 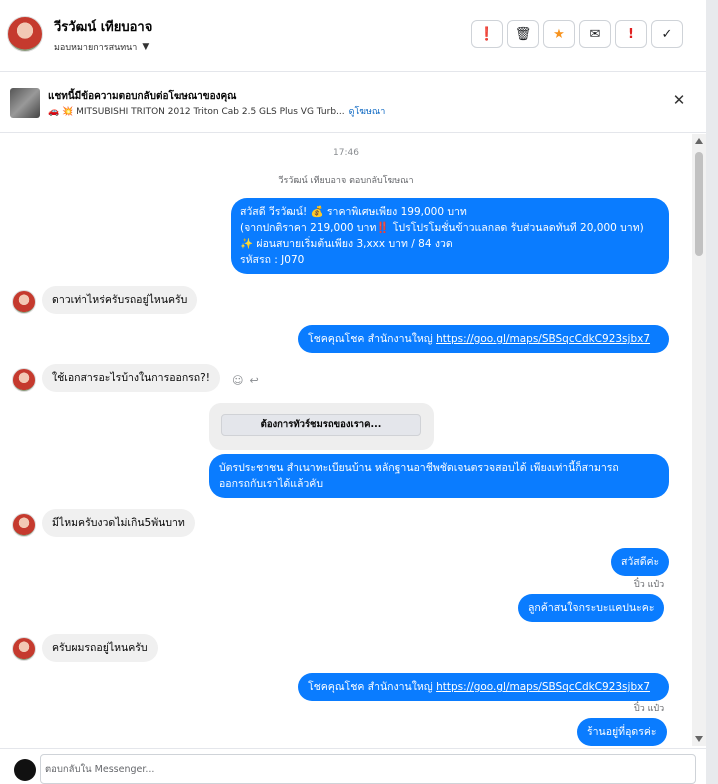 I want to click on composer, so click(x=353, y=766).